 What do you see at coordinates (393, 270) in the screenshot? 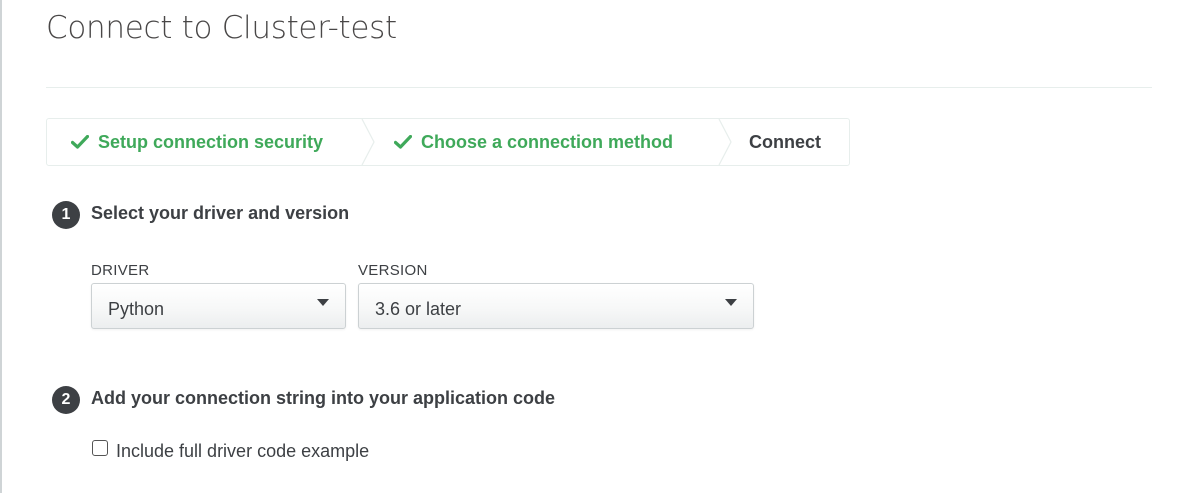
I see `version-label: VERSION` at bounding box center [393, 270].